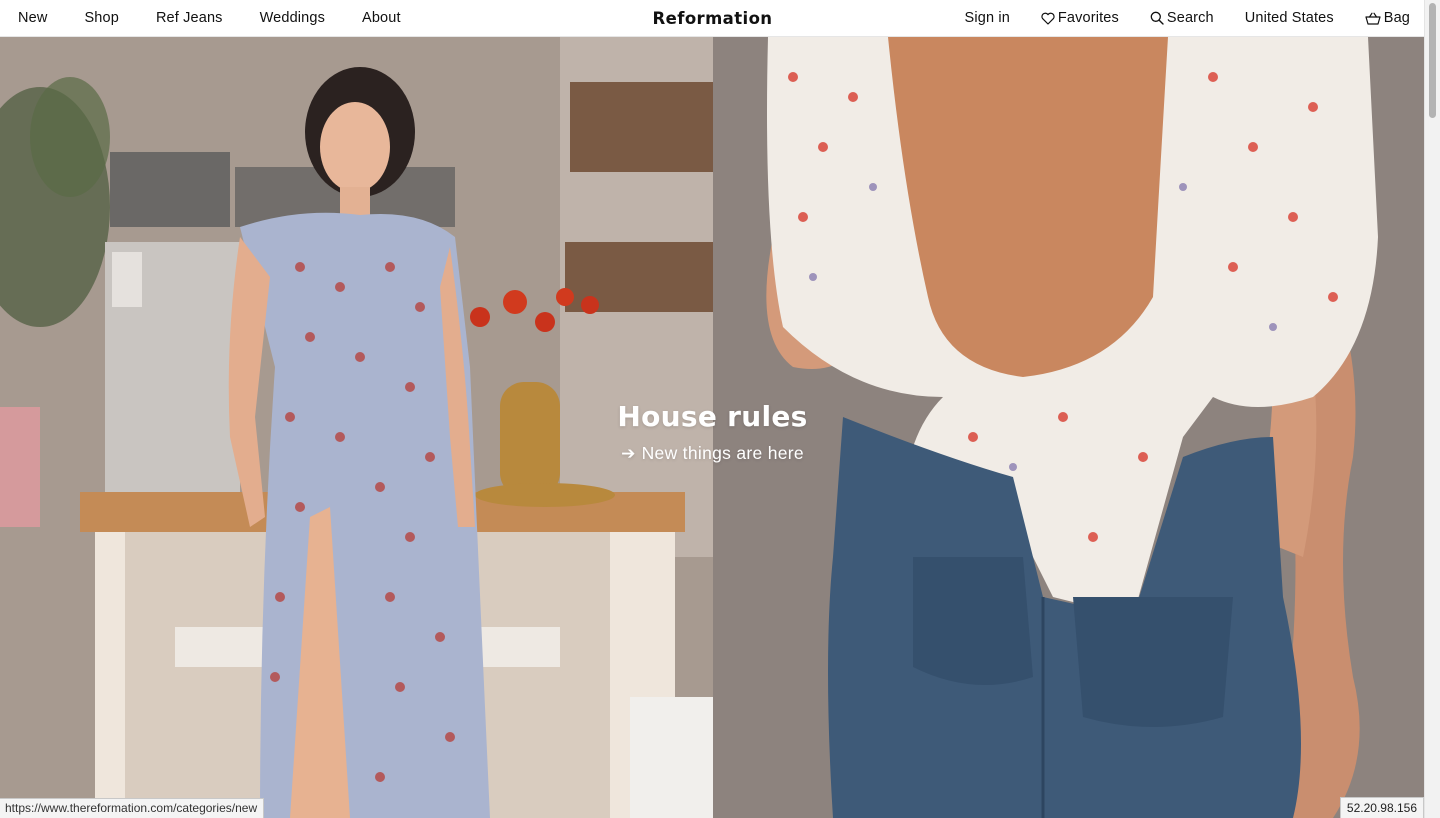  I want to click on bag-link: Bag, so click(1387, 18).